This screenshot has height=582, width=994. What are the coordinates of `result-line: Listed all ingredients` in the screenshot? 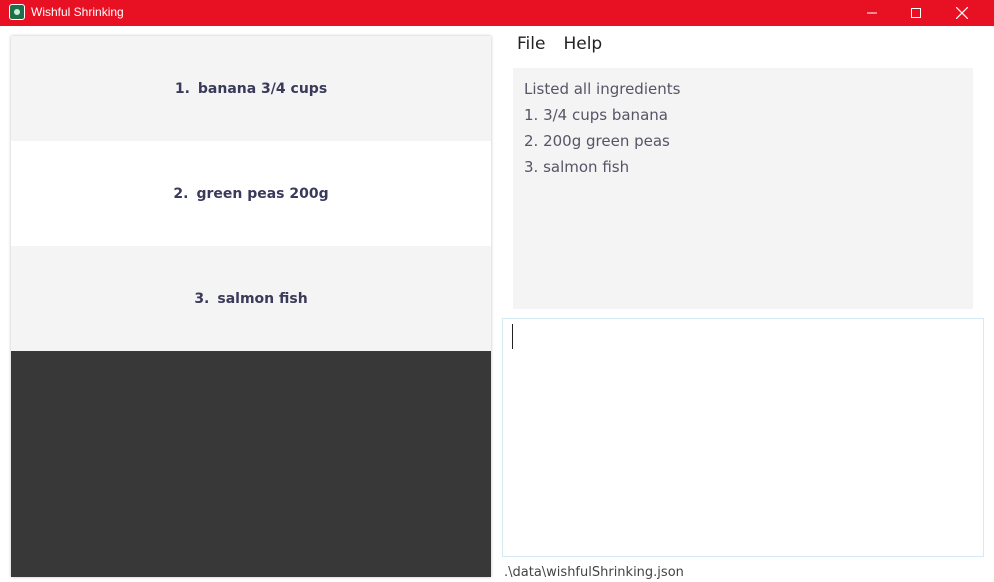 It's located at (602, 89).